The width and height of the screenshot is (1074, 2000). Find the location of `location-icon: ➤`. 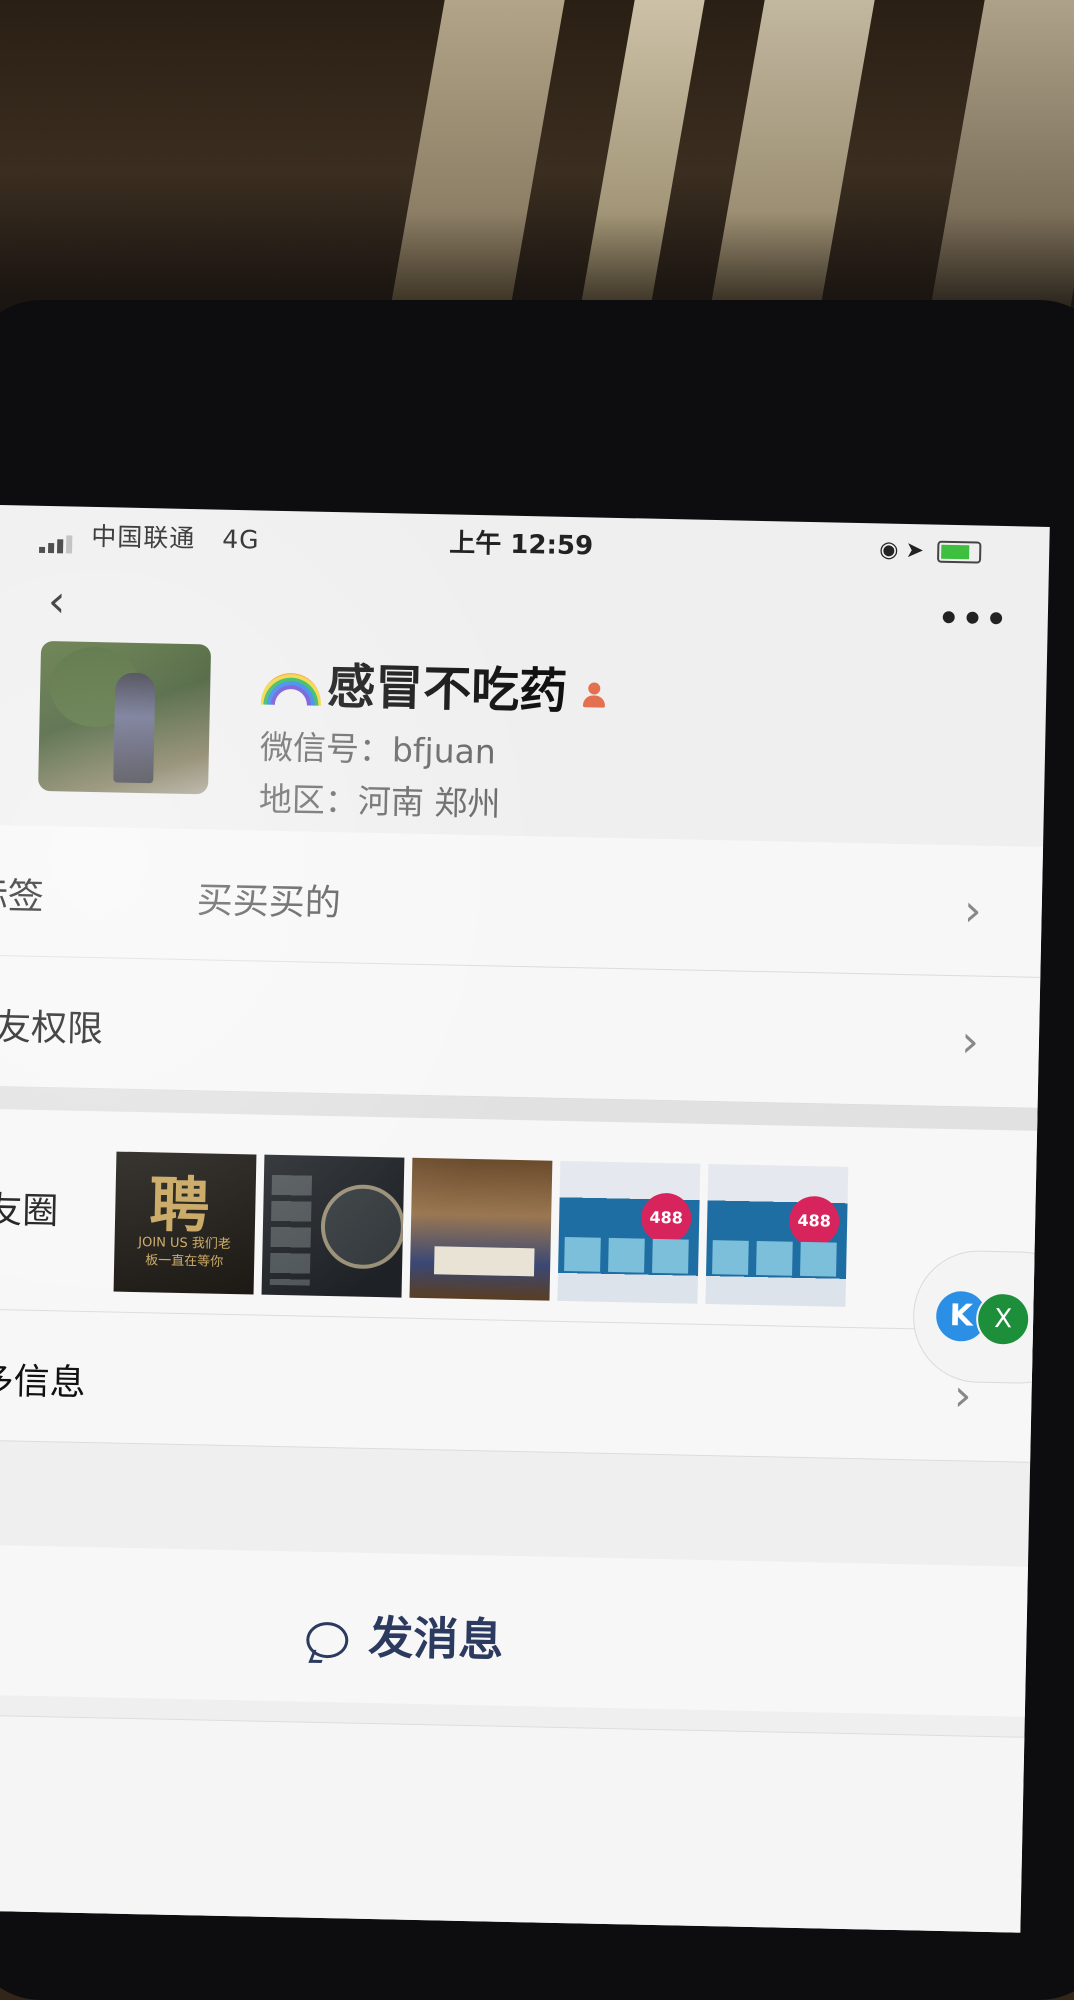

location-icon: ➤ is located at coordinates (915, 550).